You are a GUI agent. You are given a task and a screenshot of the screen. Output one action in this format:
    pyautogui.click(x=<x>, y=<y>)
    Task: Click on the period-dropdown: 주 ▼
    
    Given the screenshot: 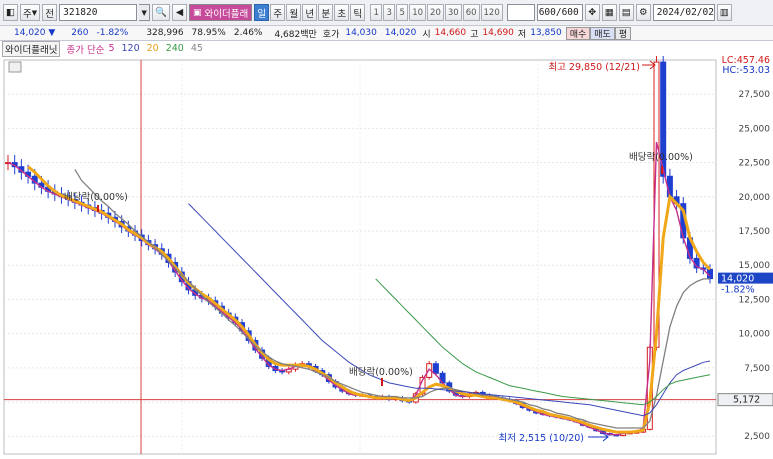 What is the action you would take?
    pyautogui.click(x=30, y=12)
    